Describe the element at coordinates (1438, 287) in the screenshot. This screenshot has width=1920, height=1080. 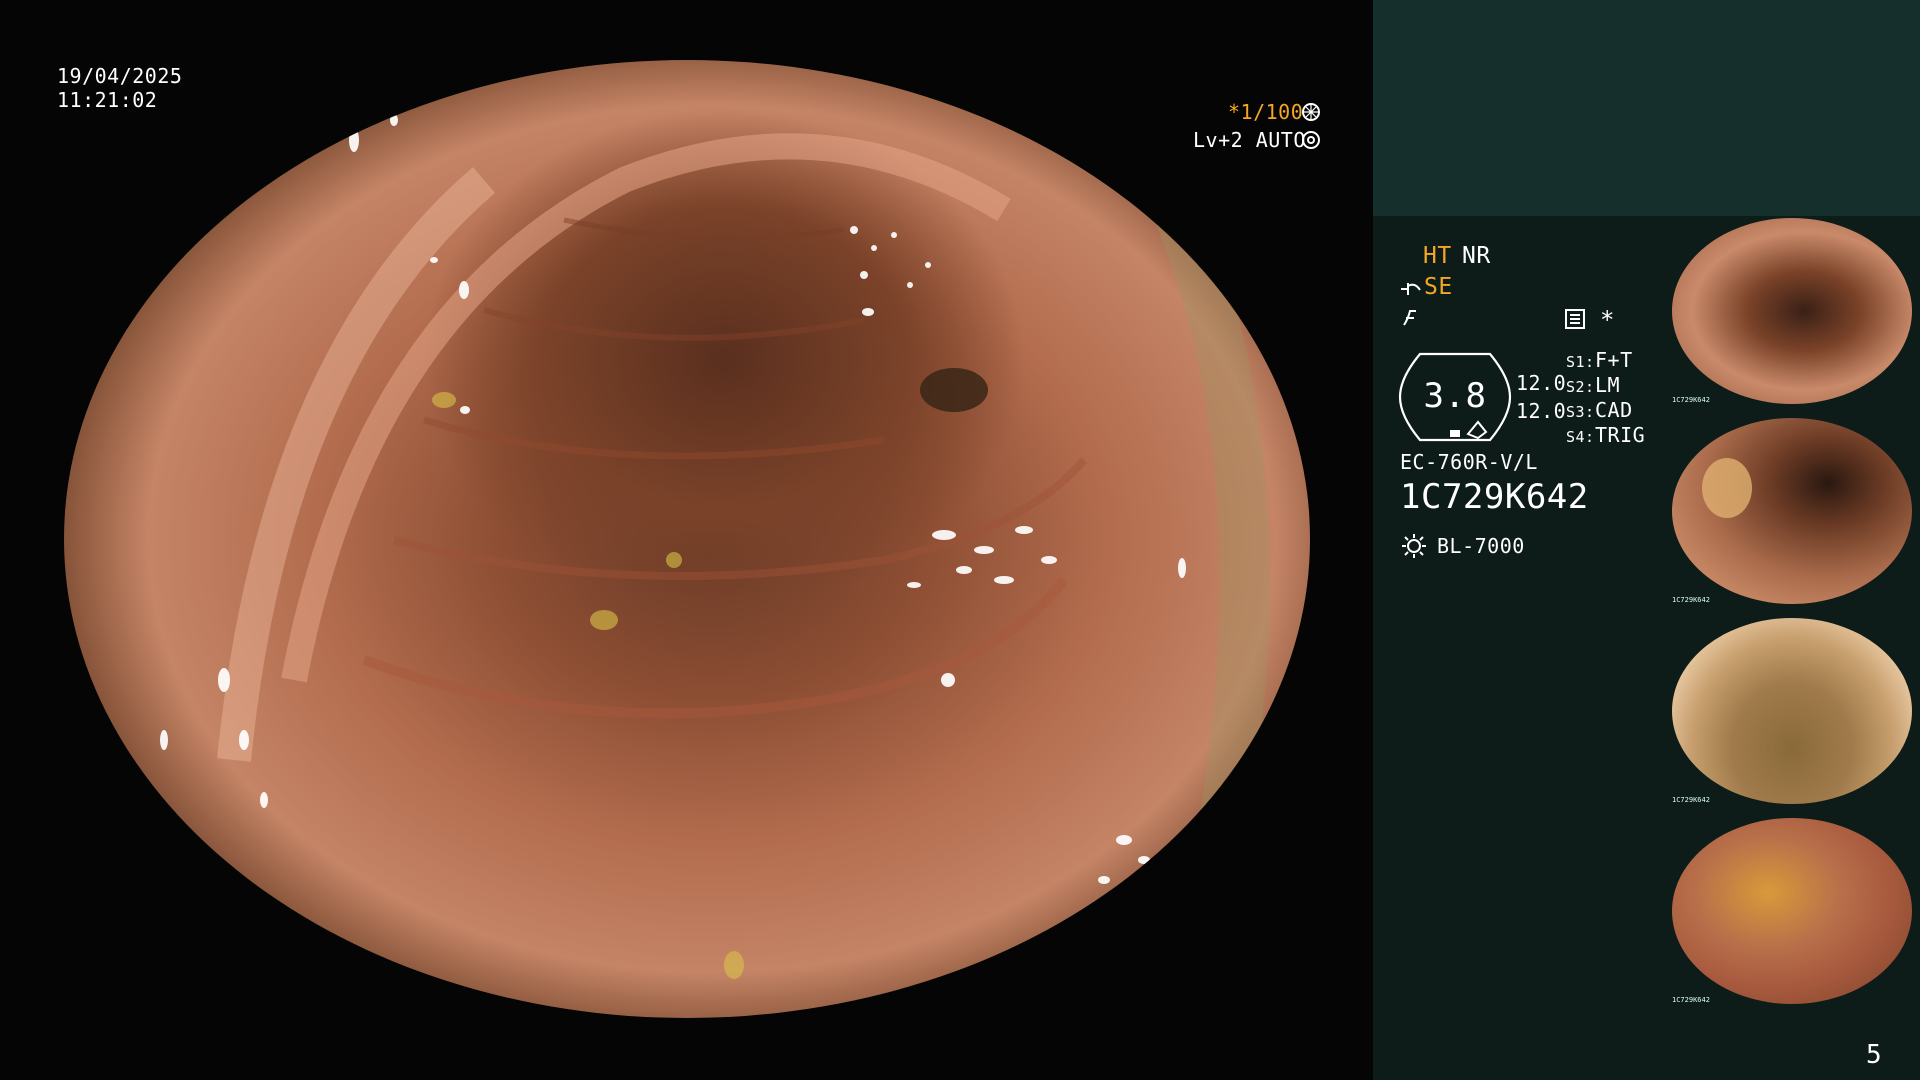
I see `se-label: SE` at that location.